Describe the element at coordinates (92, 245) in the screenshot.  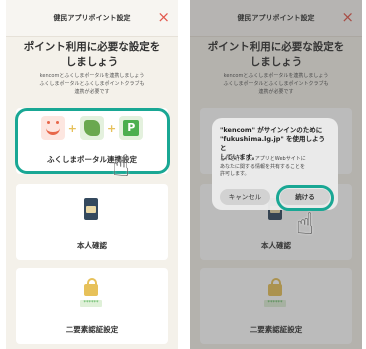
I see `card-label-identity: 本人確認` at that location.